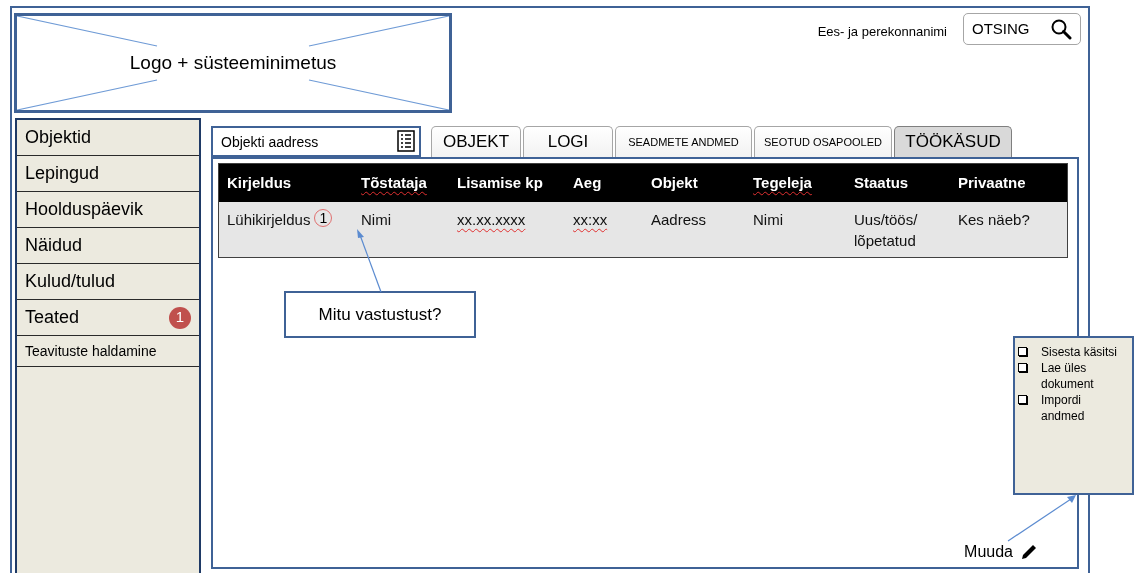 Image resolution: width=1134 pixels, height=573 pixels. What do you see at coordinates (1029, 552) in the screenshot?
I see `pencil-icon` at bounding box center [1029, 552].